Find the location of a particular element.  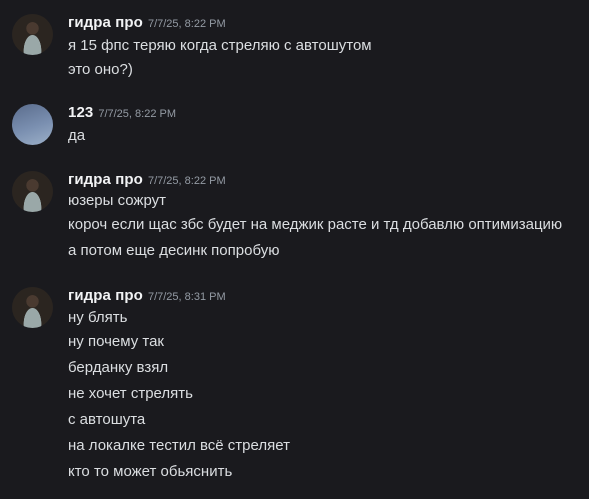

message-header: гидра про 7/7/25, 8:31 PM is located at coordinates (147, 297).